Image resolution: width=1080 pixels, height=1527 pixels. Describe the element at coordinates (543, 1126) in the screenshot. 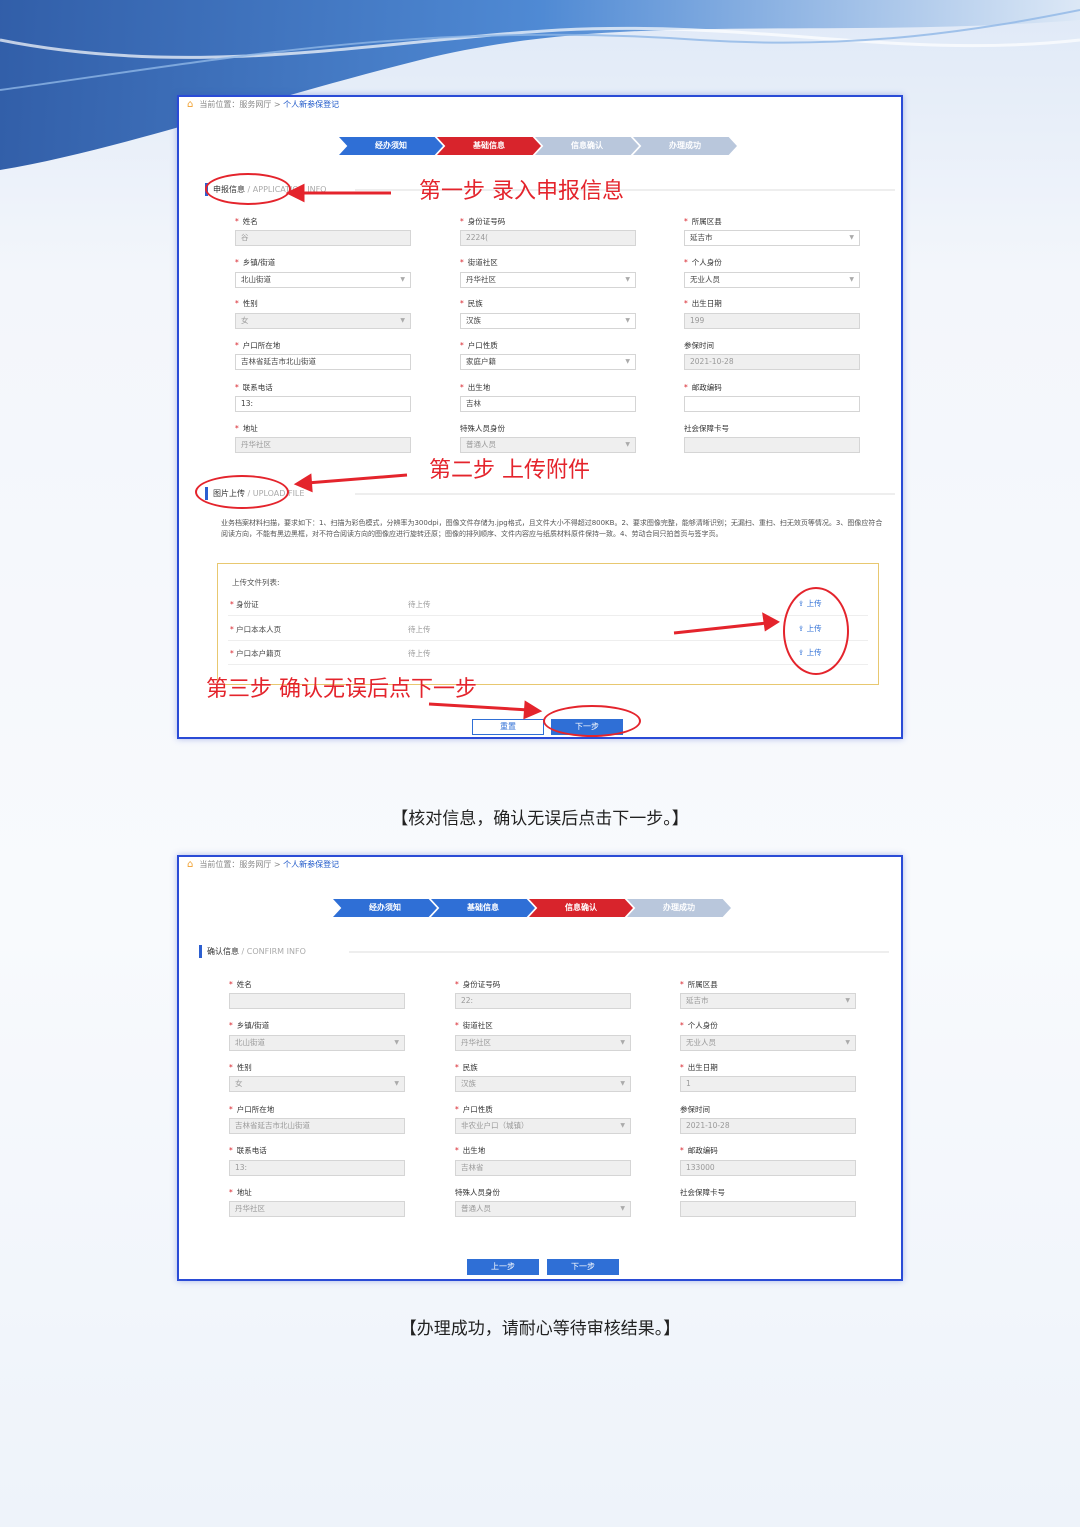

I see `hukou-type-select: 非农业户口（城镇） ▼` at that location.